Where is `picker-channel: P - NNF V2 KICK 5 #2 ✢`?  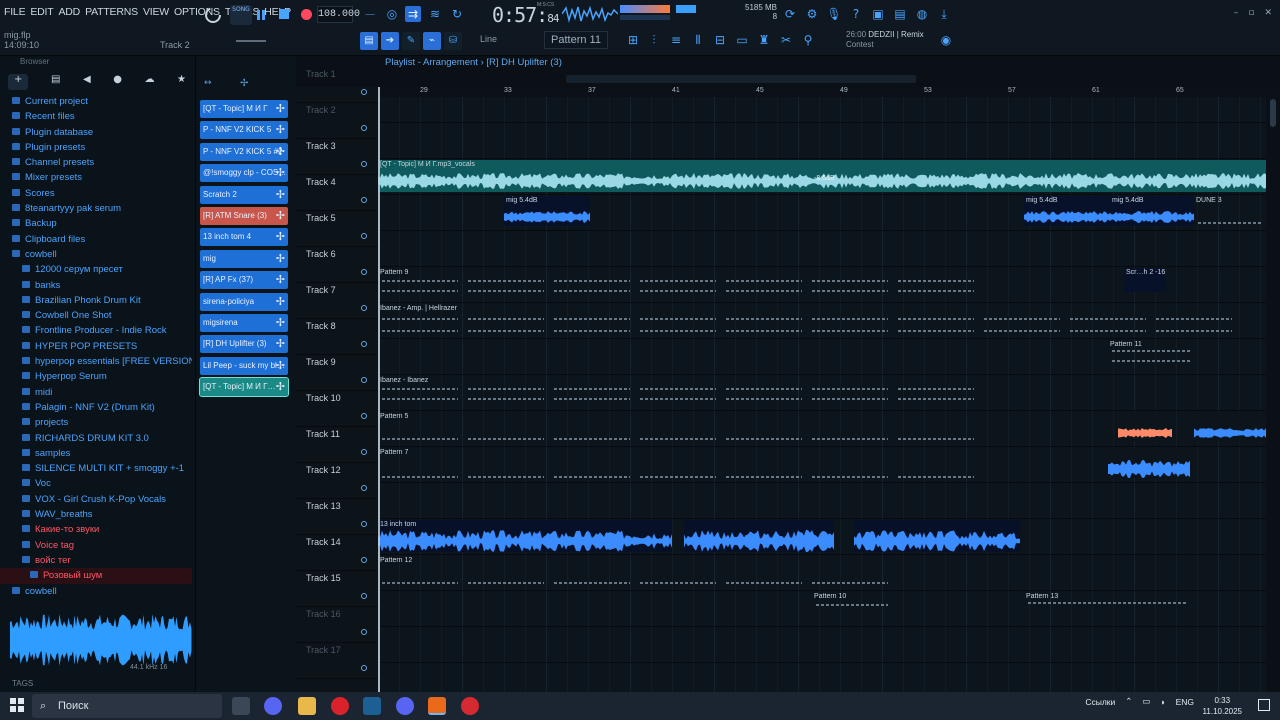 picker-channel: P - NNF V2 KICK 5 #2 ✢ is located at coordinates (244, 151).